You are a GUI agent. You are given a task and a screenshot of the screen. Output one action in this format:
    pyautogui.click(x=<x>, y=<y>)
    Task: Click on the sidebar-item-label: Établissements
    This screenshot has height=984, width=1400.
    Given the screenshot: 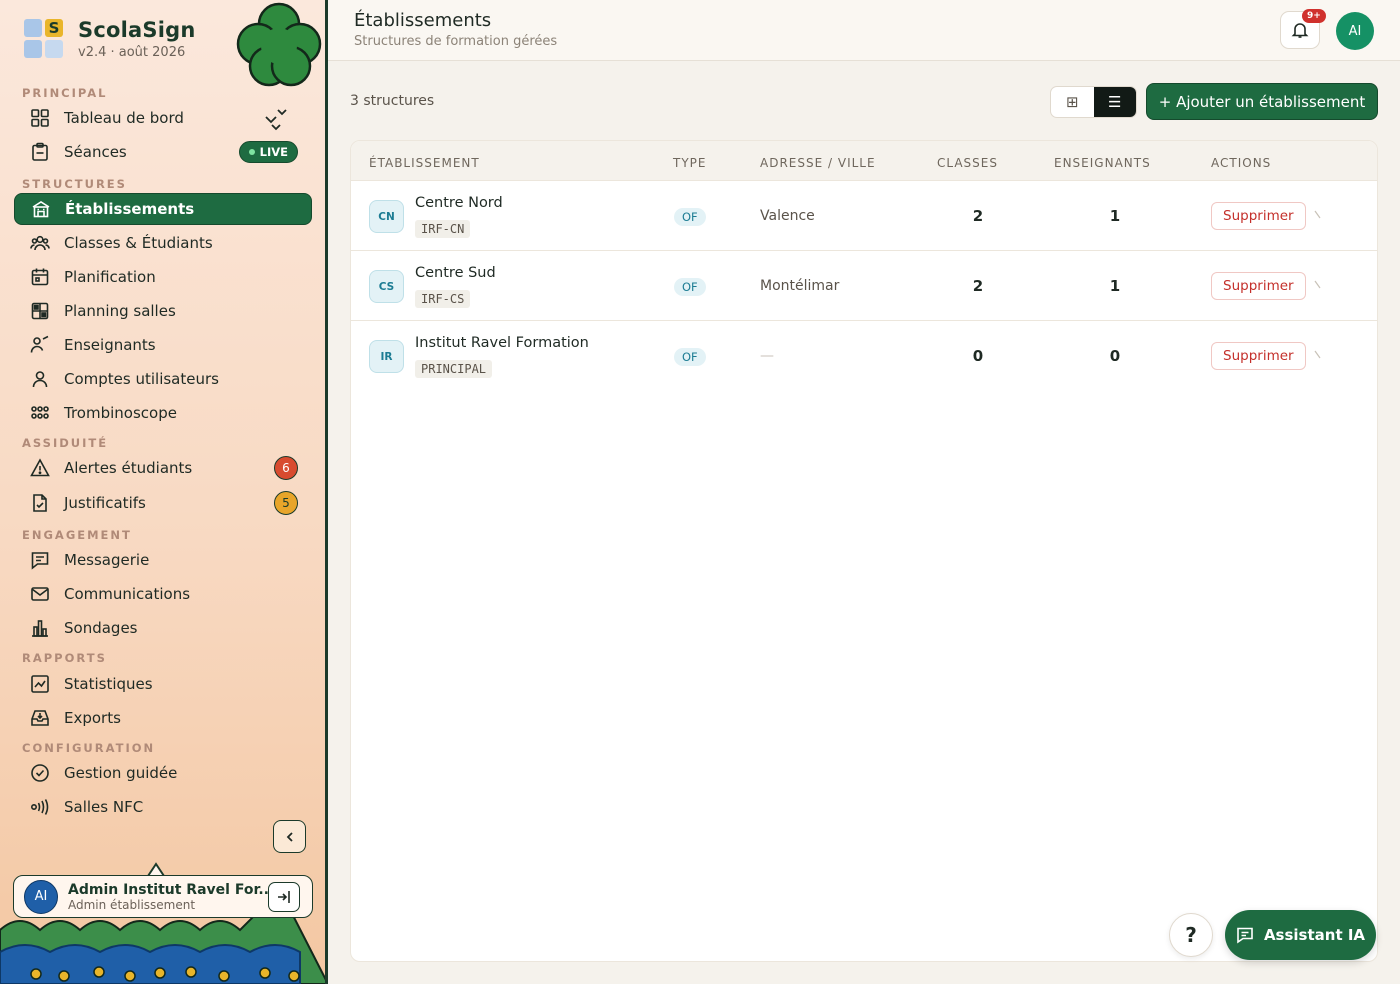 What is the action you would take?
    pyautogui.click(x=130, y=209)
    